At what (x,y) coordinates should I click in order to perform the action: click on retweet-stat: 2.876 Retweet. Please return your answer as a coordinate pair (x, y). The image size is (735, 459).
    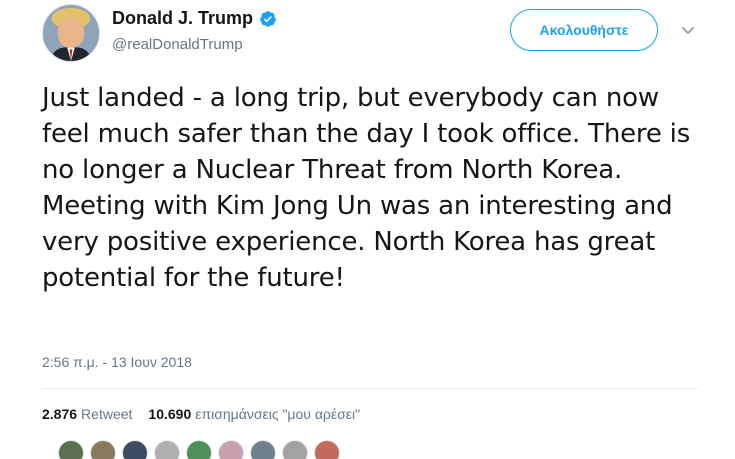
    Looking at the image, I should click on (87, 414).